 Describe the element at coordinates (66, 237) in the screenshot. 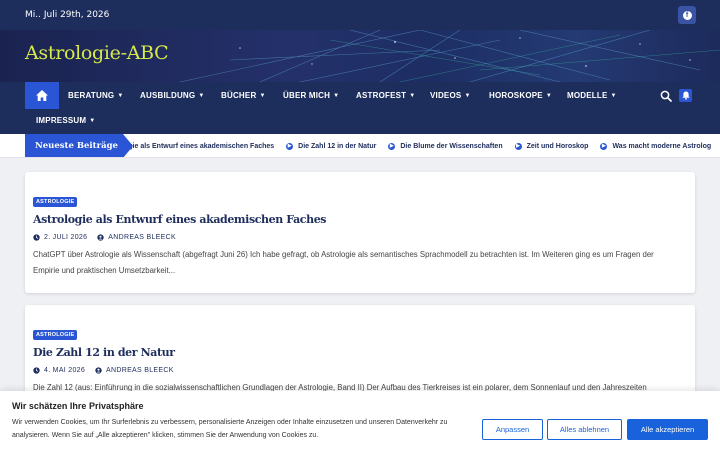

I see `post-date-text: 2. JULI 2026` at that location.